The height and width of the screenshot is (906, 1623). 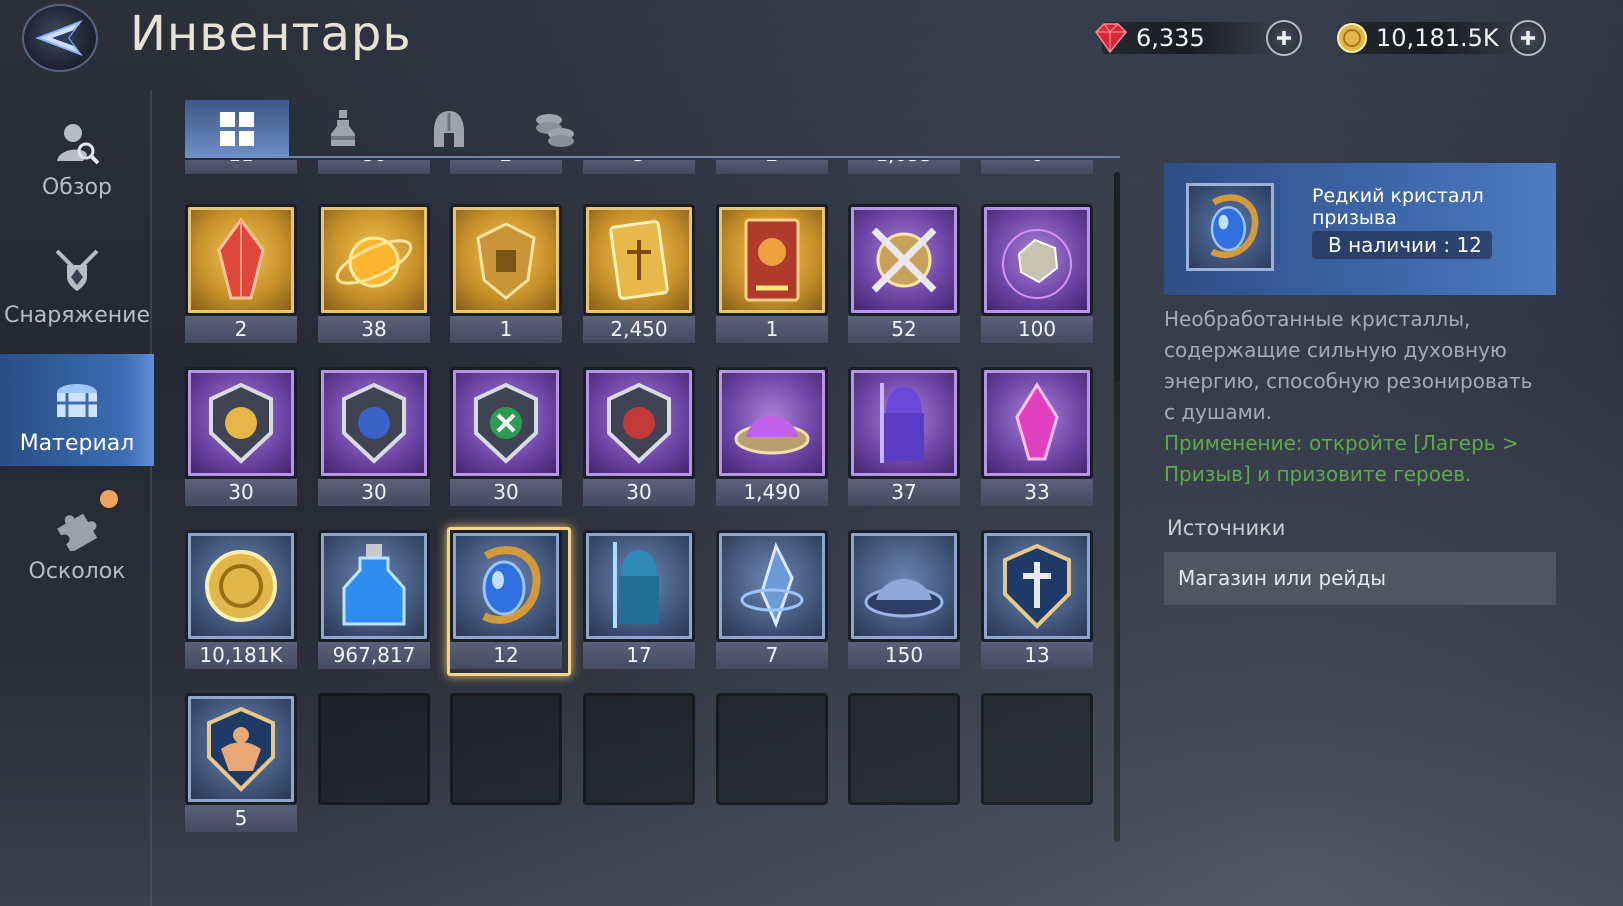 I want to click on inventory-slot: 10,181K, so click(x=241, y=599).